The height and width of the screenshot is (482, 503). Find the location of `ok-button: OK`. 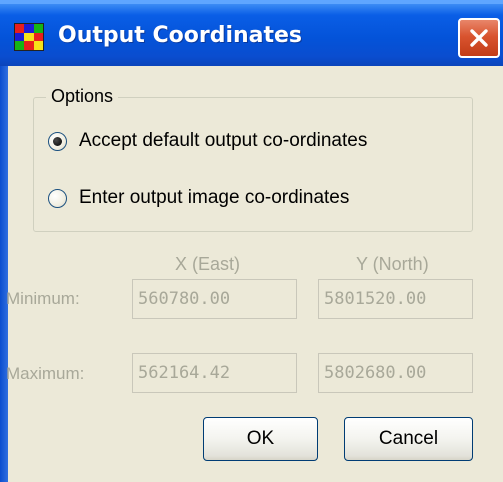

ok-button: OK is located at coordinates (260, 439).